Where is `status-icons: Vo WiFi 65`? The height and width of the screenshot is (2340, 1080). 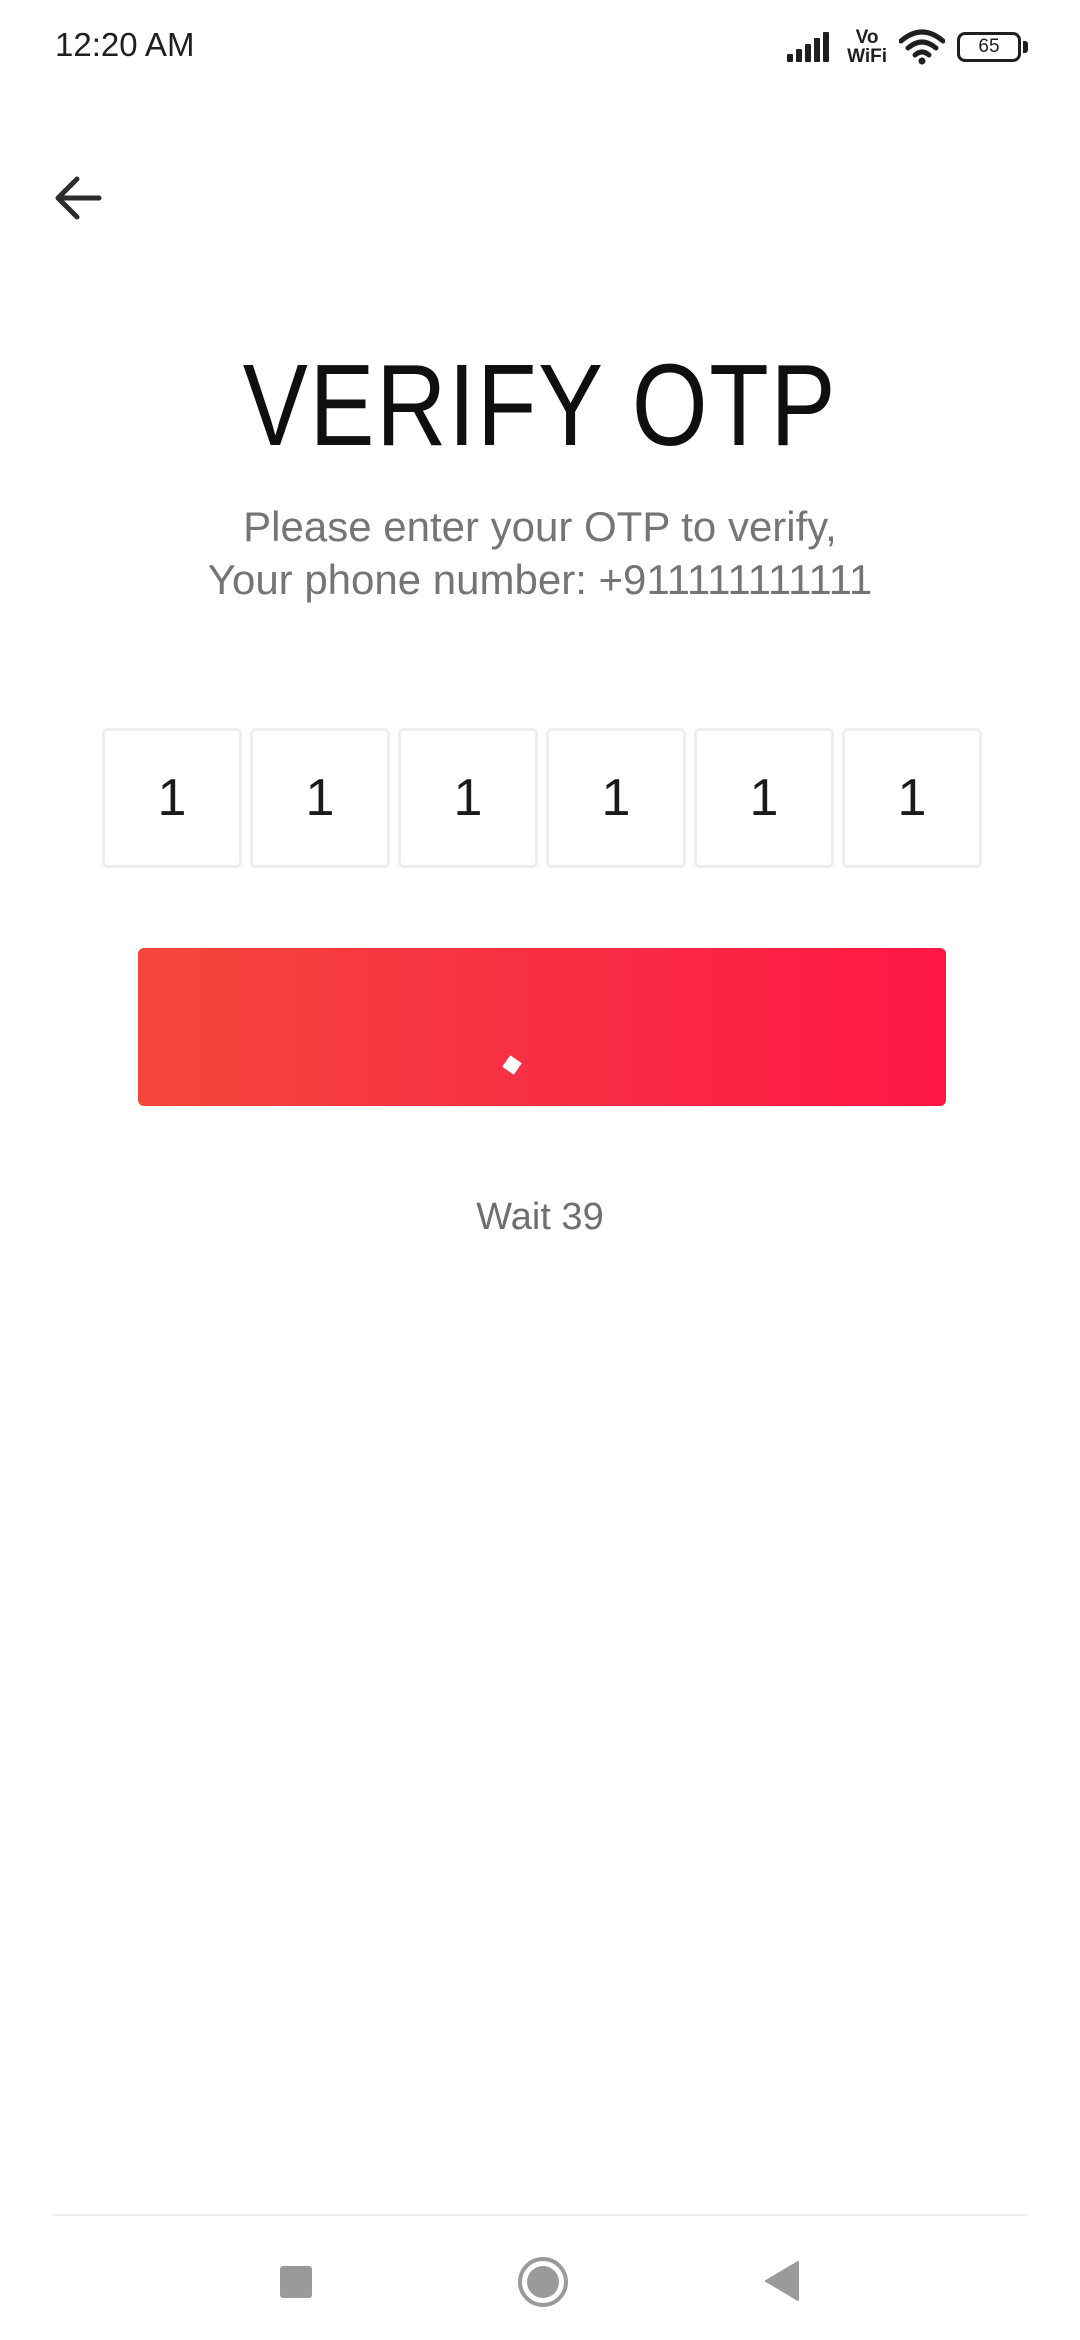 status-icons: Vo WiFi 65 is located at coordinates (907, 47).